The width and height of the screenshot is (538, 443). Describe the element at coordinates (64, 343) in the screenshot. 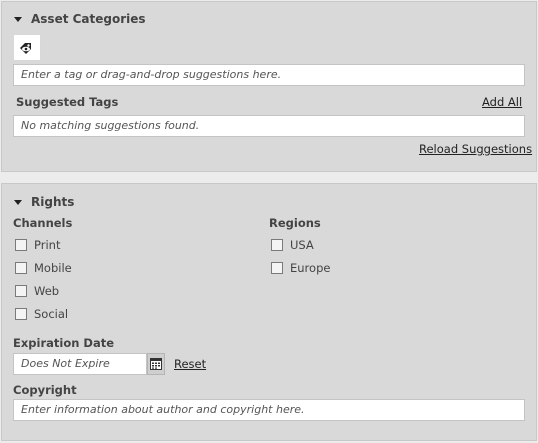

I see `expiration-date-label: Expiration Date` at that location.